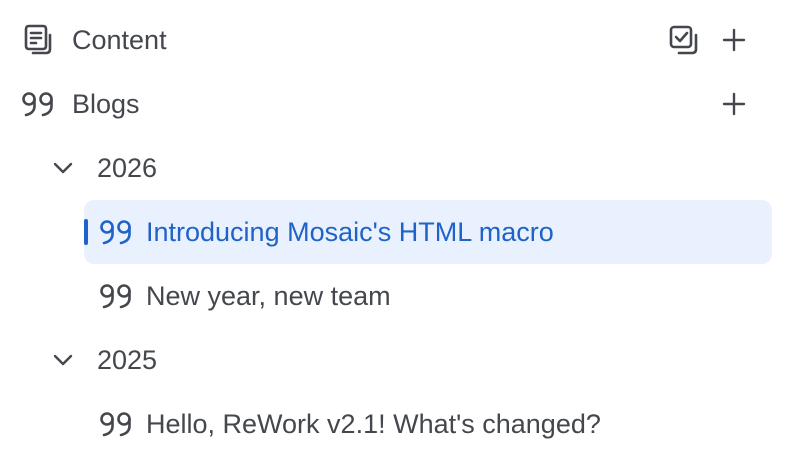 The height and width of the screenshot is (466, 794). I want to click on tree-item-post: Hello, ReWork v2.1! What's changed?, so click(428, 424).